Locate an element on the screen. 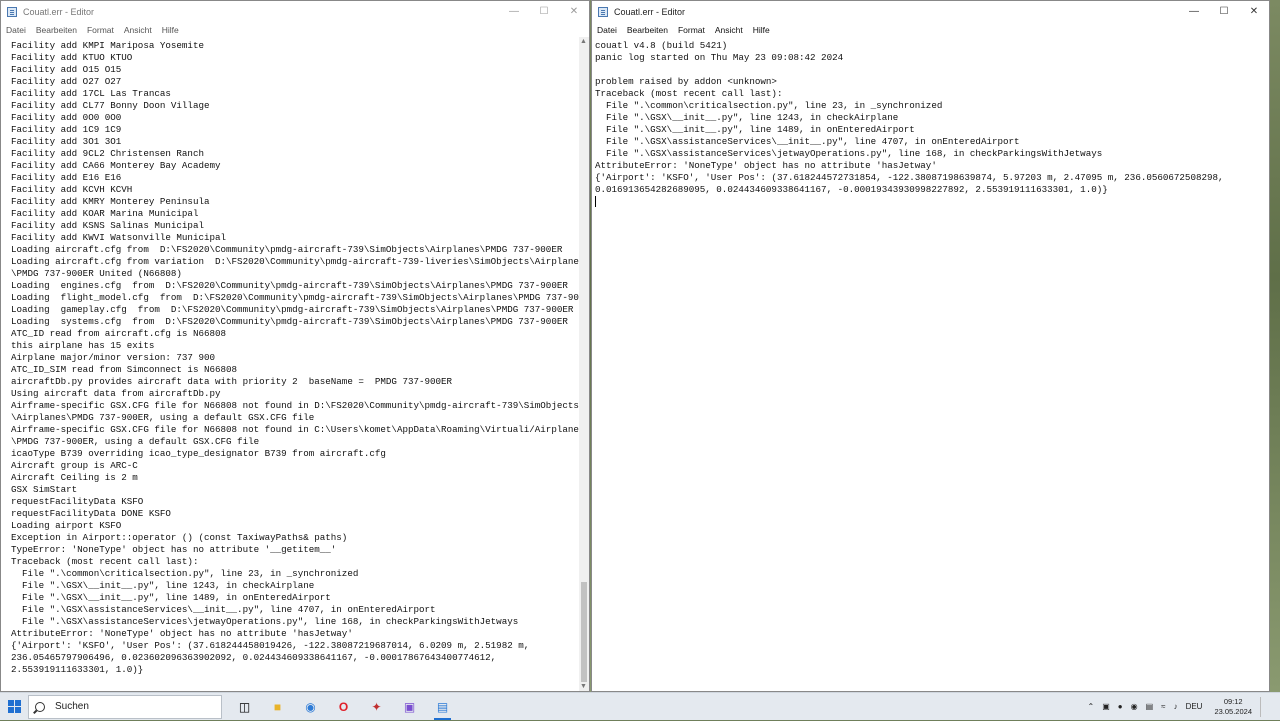  wifi-icon: ≈ is located at coordinates (1163, 706).